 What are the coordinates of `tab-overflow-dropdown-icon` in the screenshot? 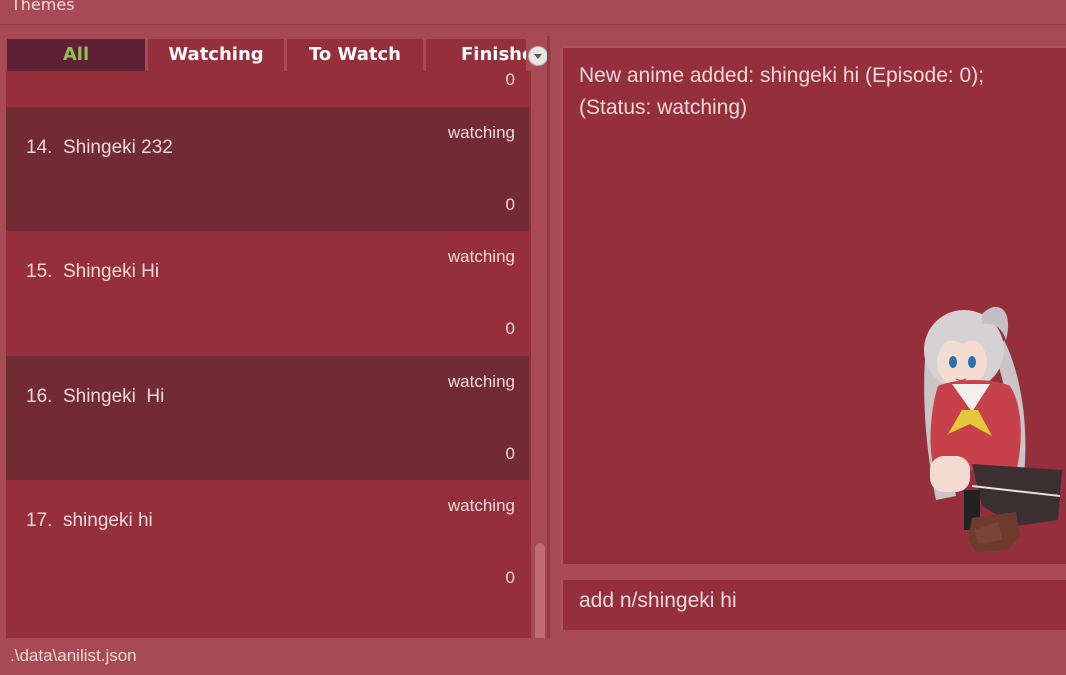 It's located at (537, 56).